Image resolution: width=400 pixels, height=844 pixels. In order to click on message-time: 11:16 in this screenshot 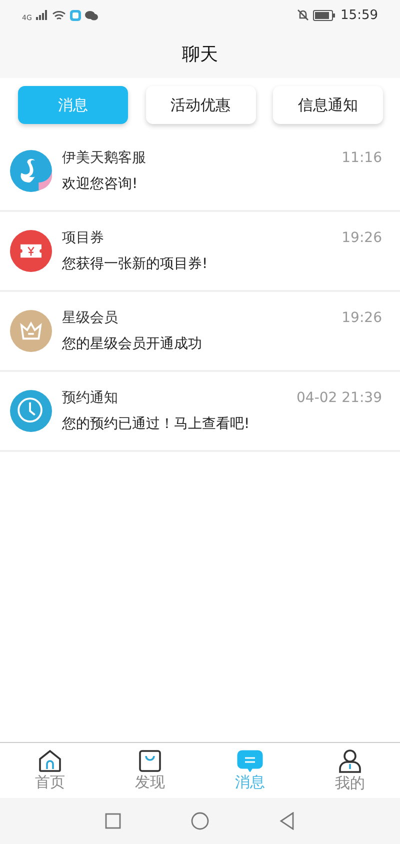, I will do `click(362, 158)`.